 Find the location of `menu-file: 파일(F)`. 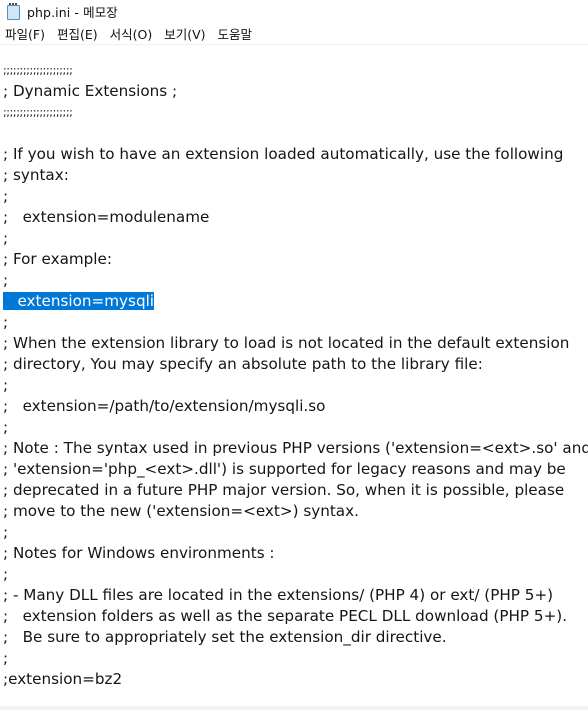

menu-file: 파일(F) is located at coordinates (25, 33).